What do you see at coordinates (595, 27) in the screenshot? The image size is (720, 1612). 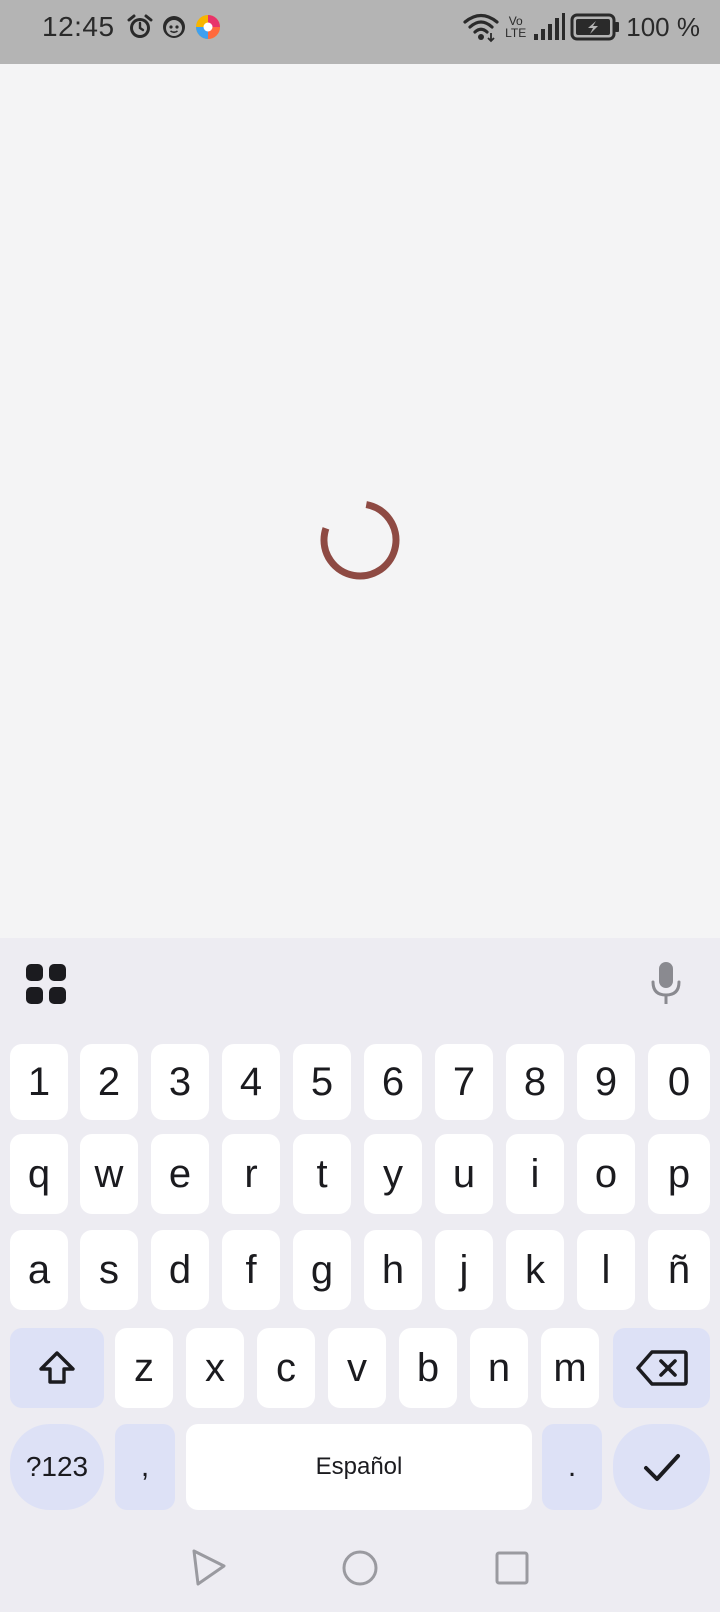 I see `battery-icon` at bounding box center [595, 27].